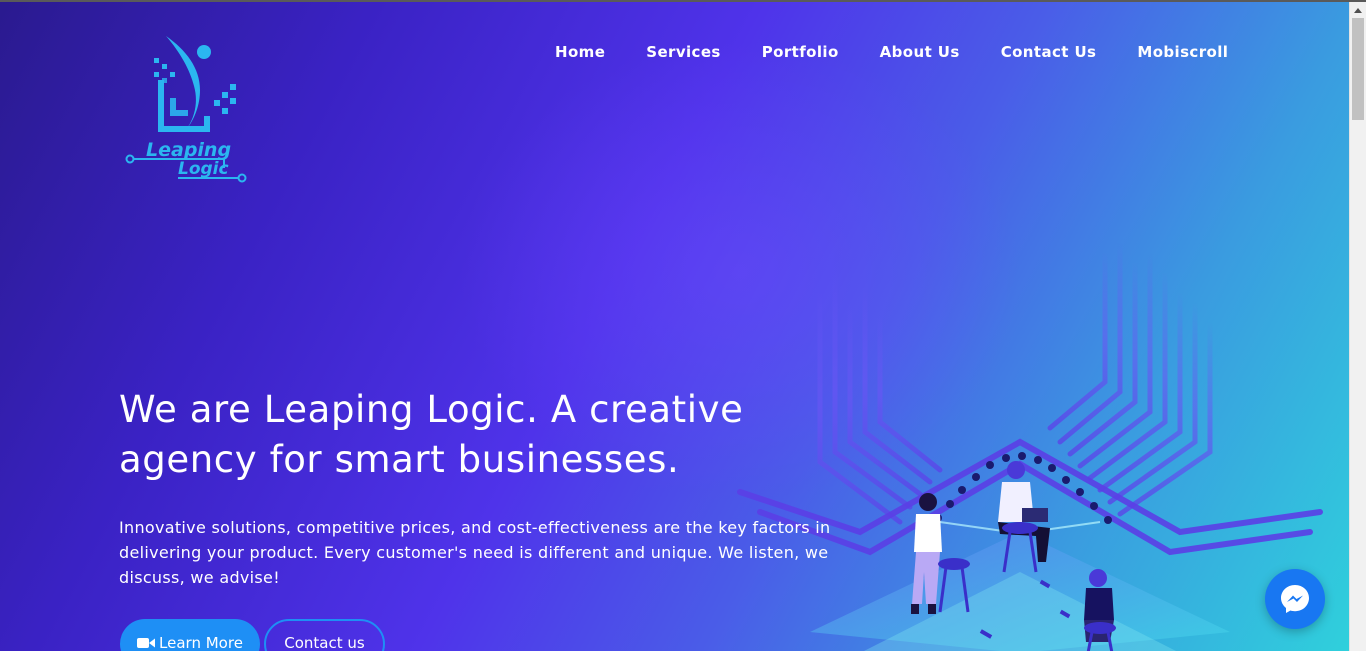 The height and width of the screenshot is (651, 1366). I want to click on nav-item-about-us: About Us, so click(920, 52).